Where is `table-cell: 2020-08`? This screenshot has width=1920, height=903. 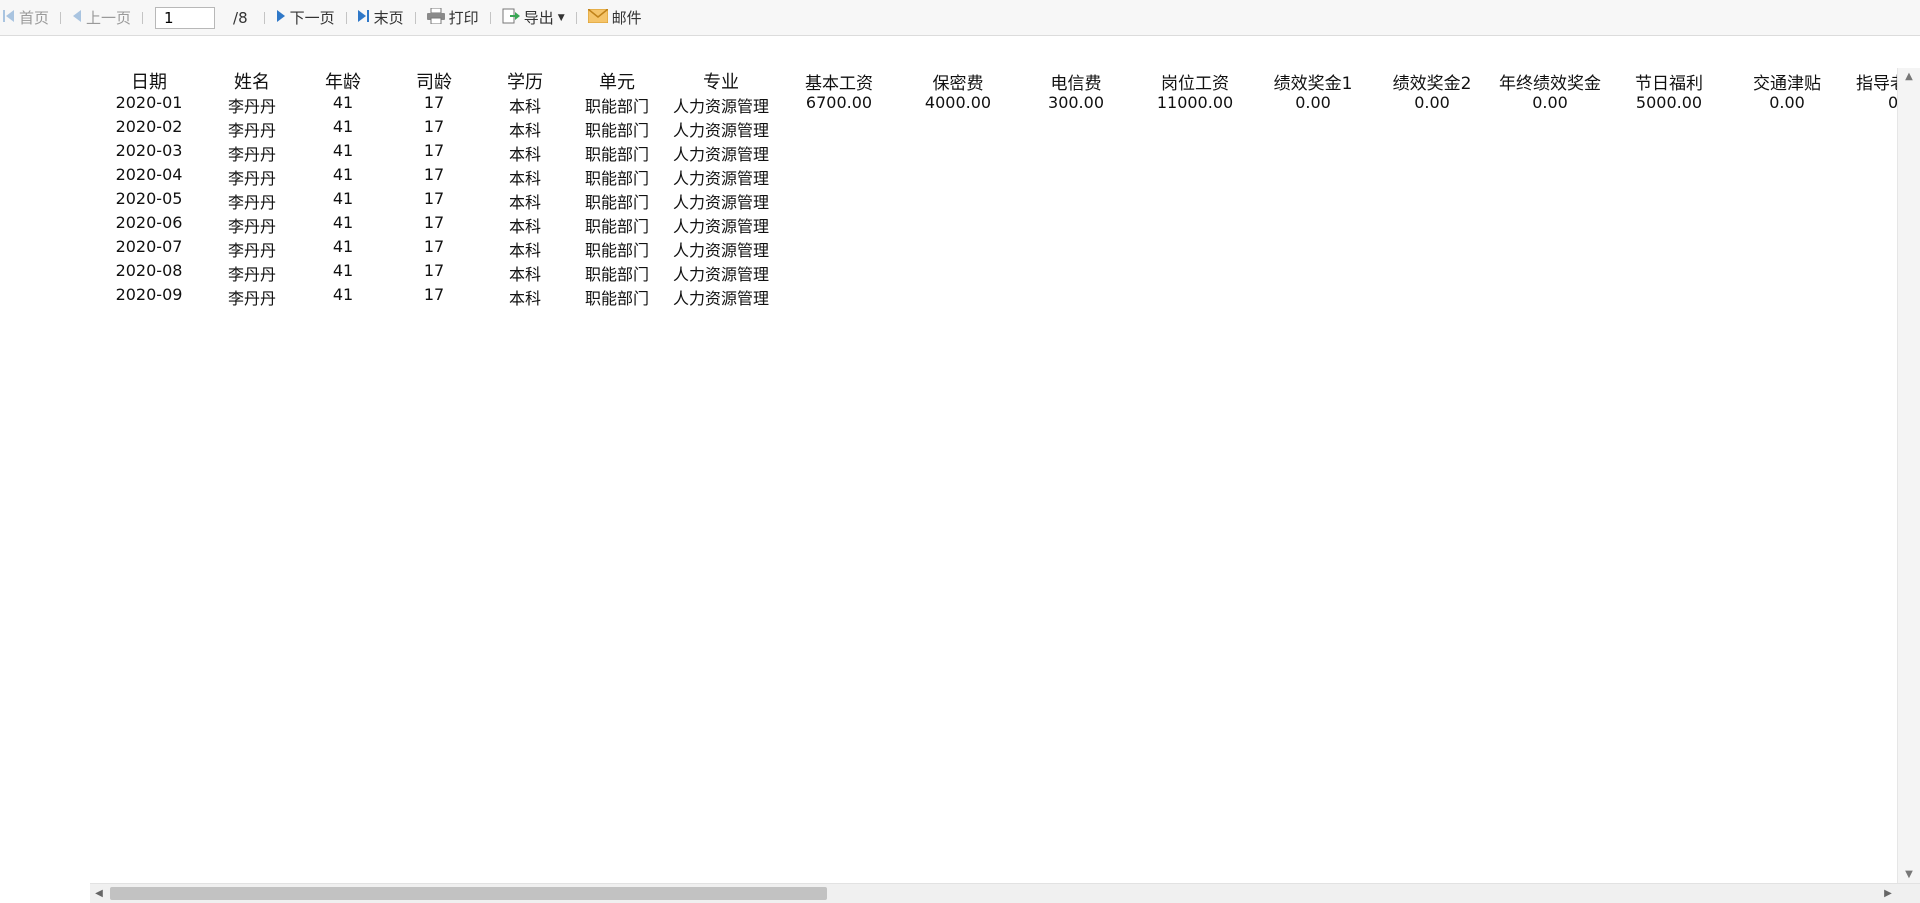
table-cell: 2020-08 is located at coordinates (149, 270).